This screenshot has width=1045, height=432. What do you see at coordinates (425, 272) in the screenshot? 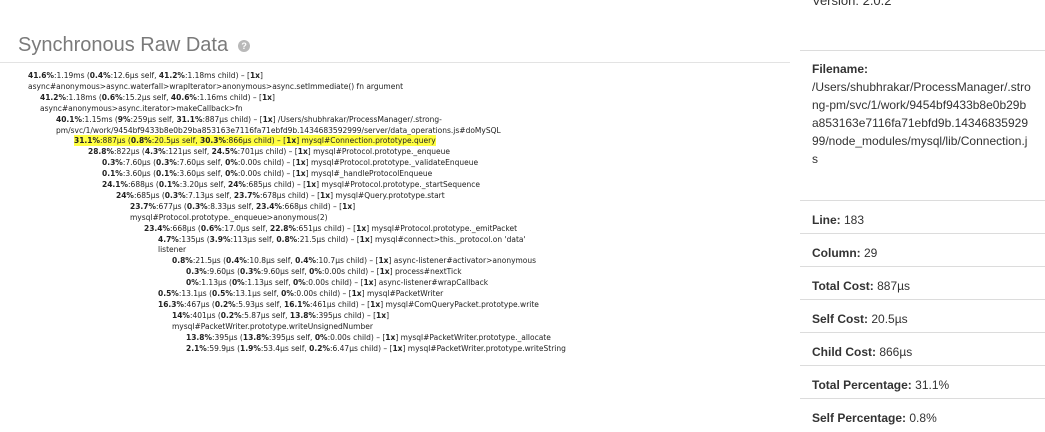
I see `trace-text: ] process#nextTick` at bounding box center [425, 272].